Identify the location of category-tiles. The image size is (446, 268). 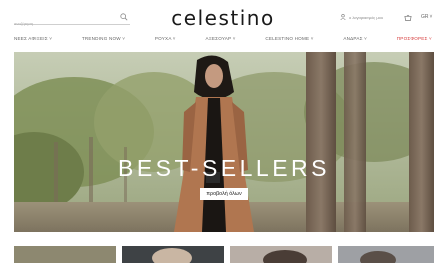
(224, 257).